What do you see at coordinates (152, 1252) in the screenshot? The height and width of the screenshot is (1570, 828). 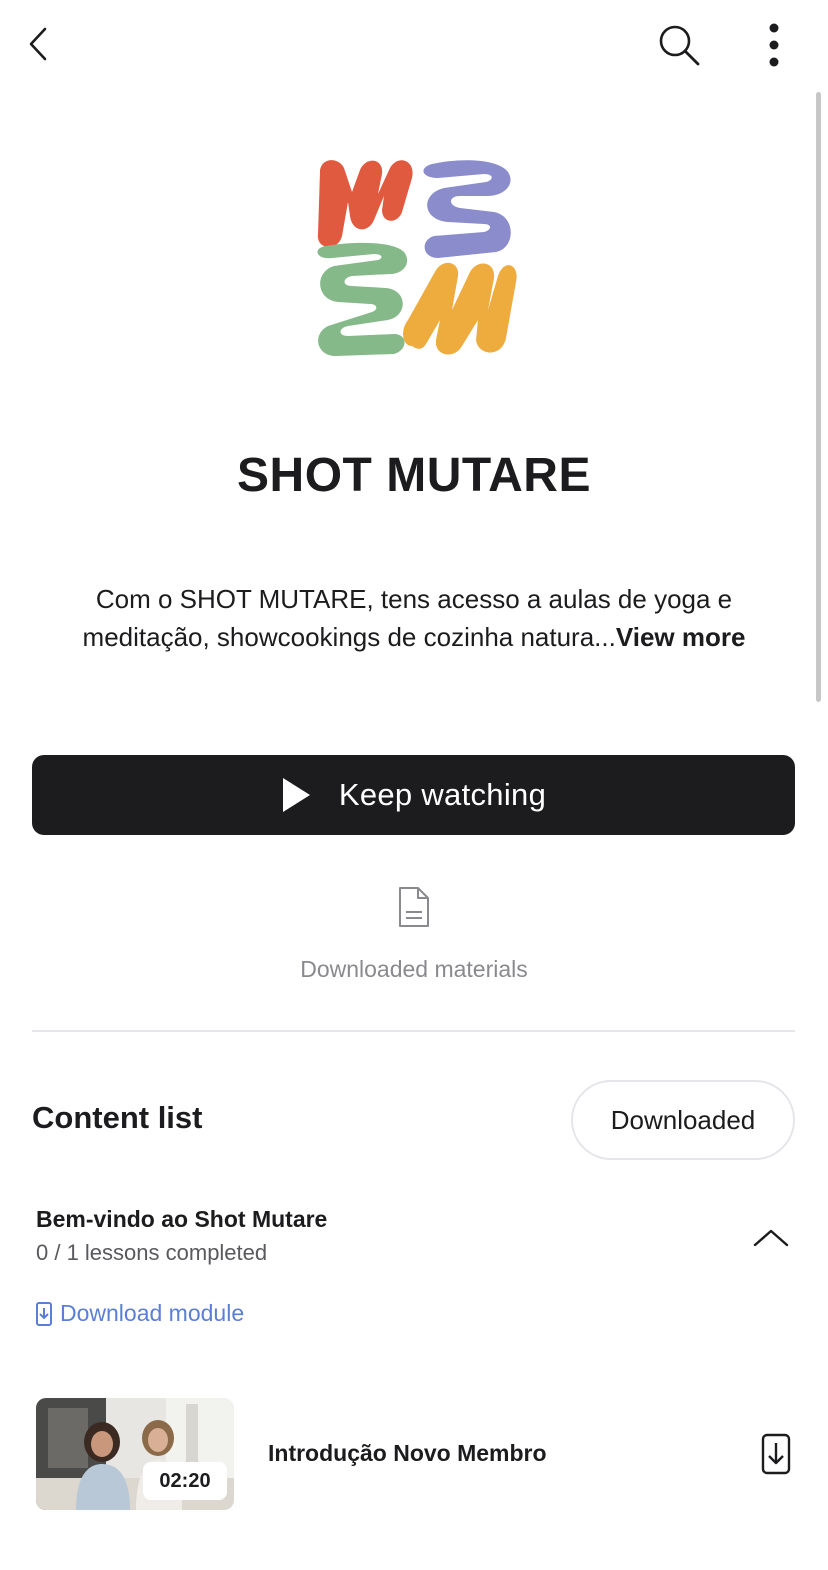 I see `module-progress: 0 / 1 lessons completed` at bounding box center [152, 1252].